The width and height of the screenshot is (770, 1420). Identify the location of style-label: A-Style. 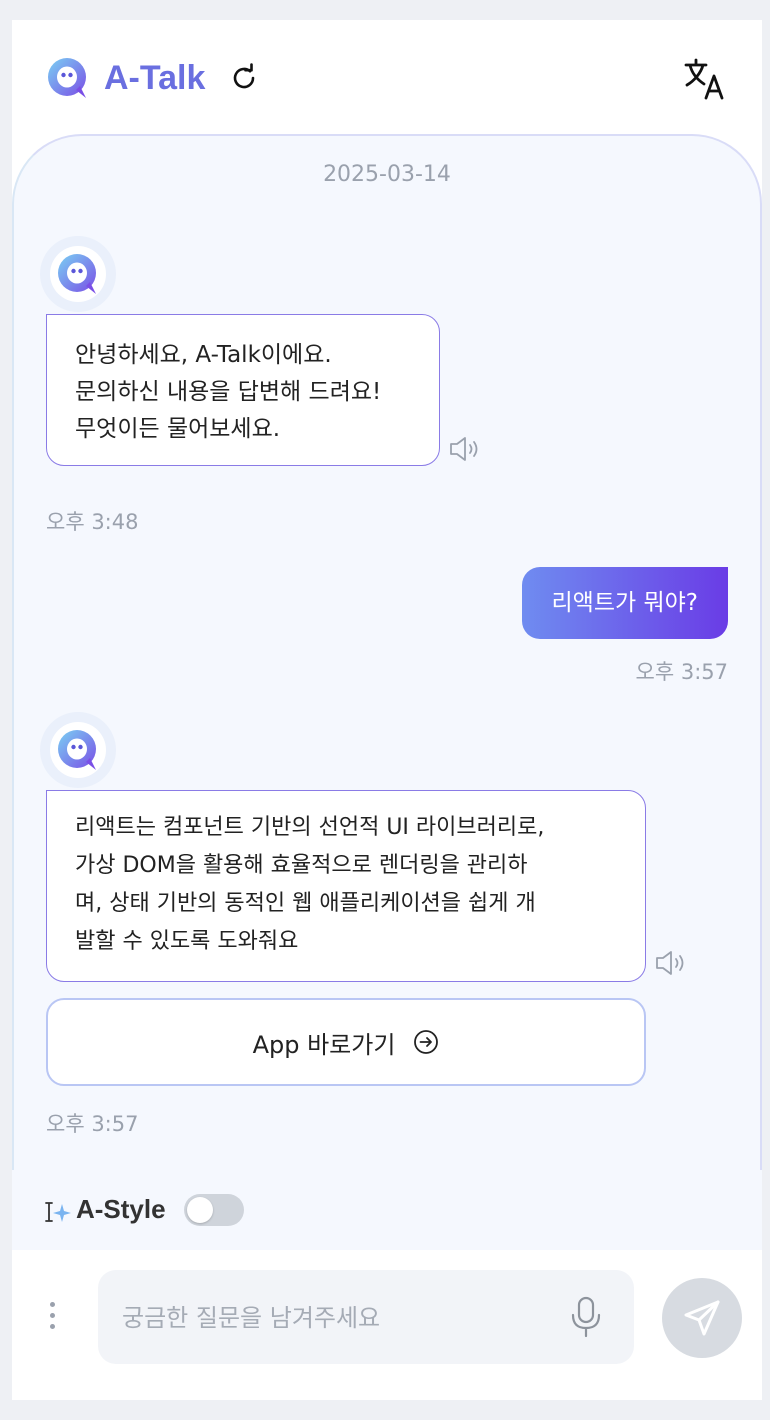
(121, 1209).